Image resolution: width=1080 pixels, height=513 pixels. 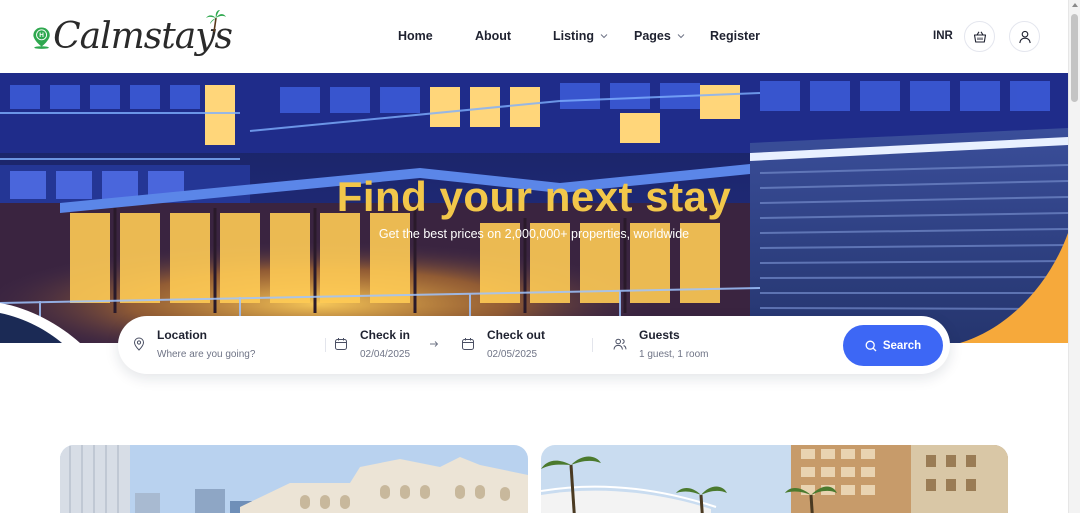 What do you see at coordinates (182, 335) in the screenshot?
I see `location-label: Location` at bounding box center [182, 335].